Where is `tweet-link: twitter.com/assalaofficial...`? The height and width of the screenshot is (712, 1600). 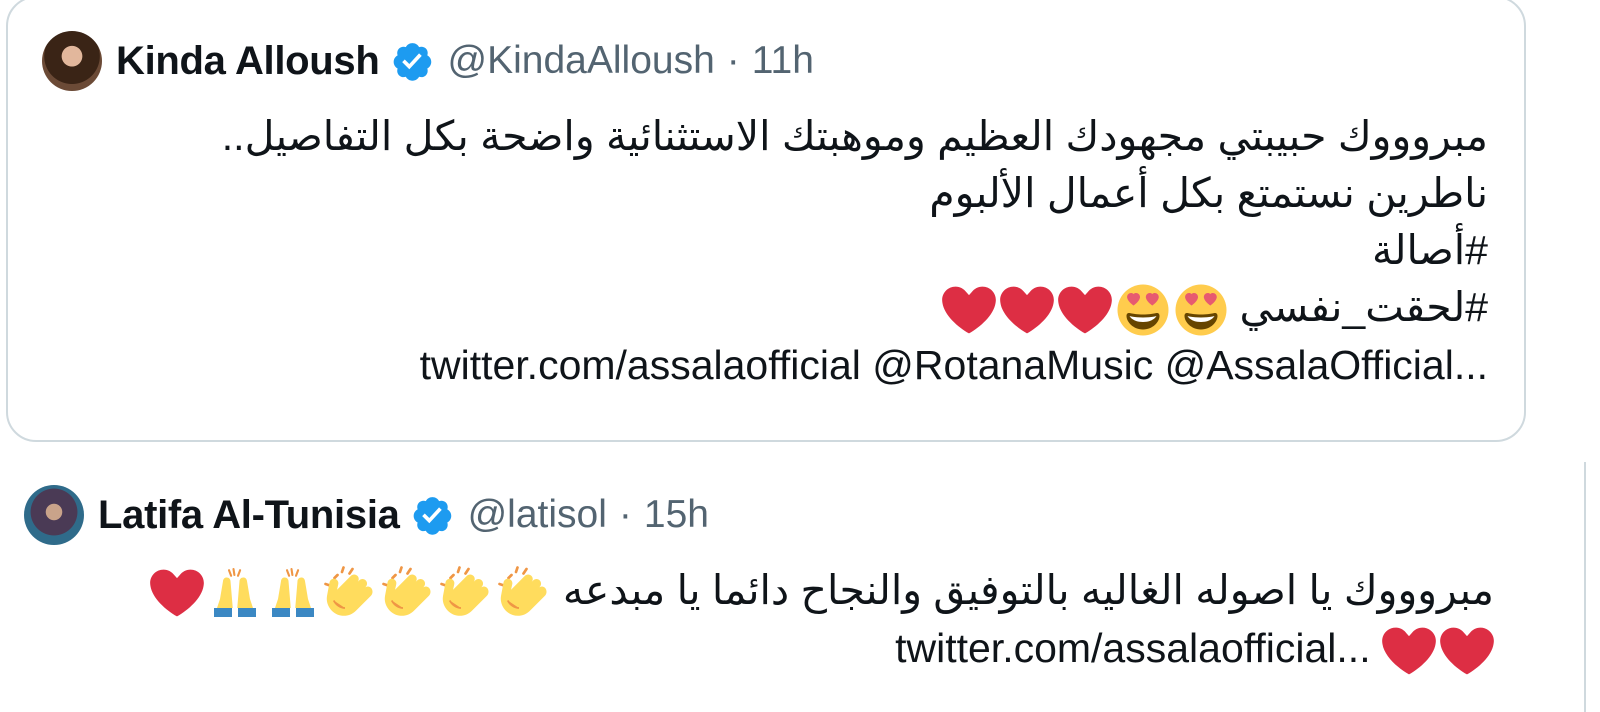
tweet-link: twitter.com/assalaofficial... is located at coordinates (1132, 648).